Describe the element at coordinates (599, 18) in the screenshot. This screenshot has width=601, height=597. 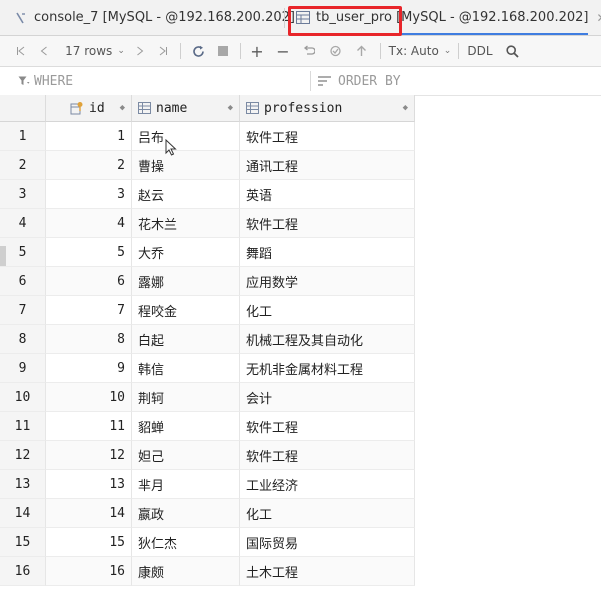
I see `close-tab-icon: ✕` at that location.